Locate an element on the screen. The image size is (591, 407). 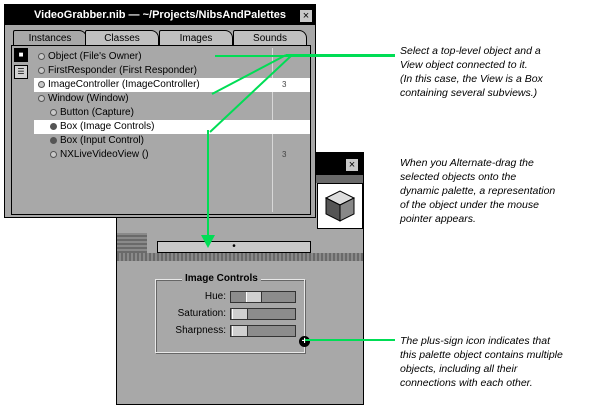
icon-view-icon: ■ is located at coordinates (21, 55).